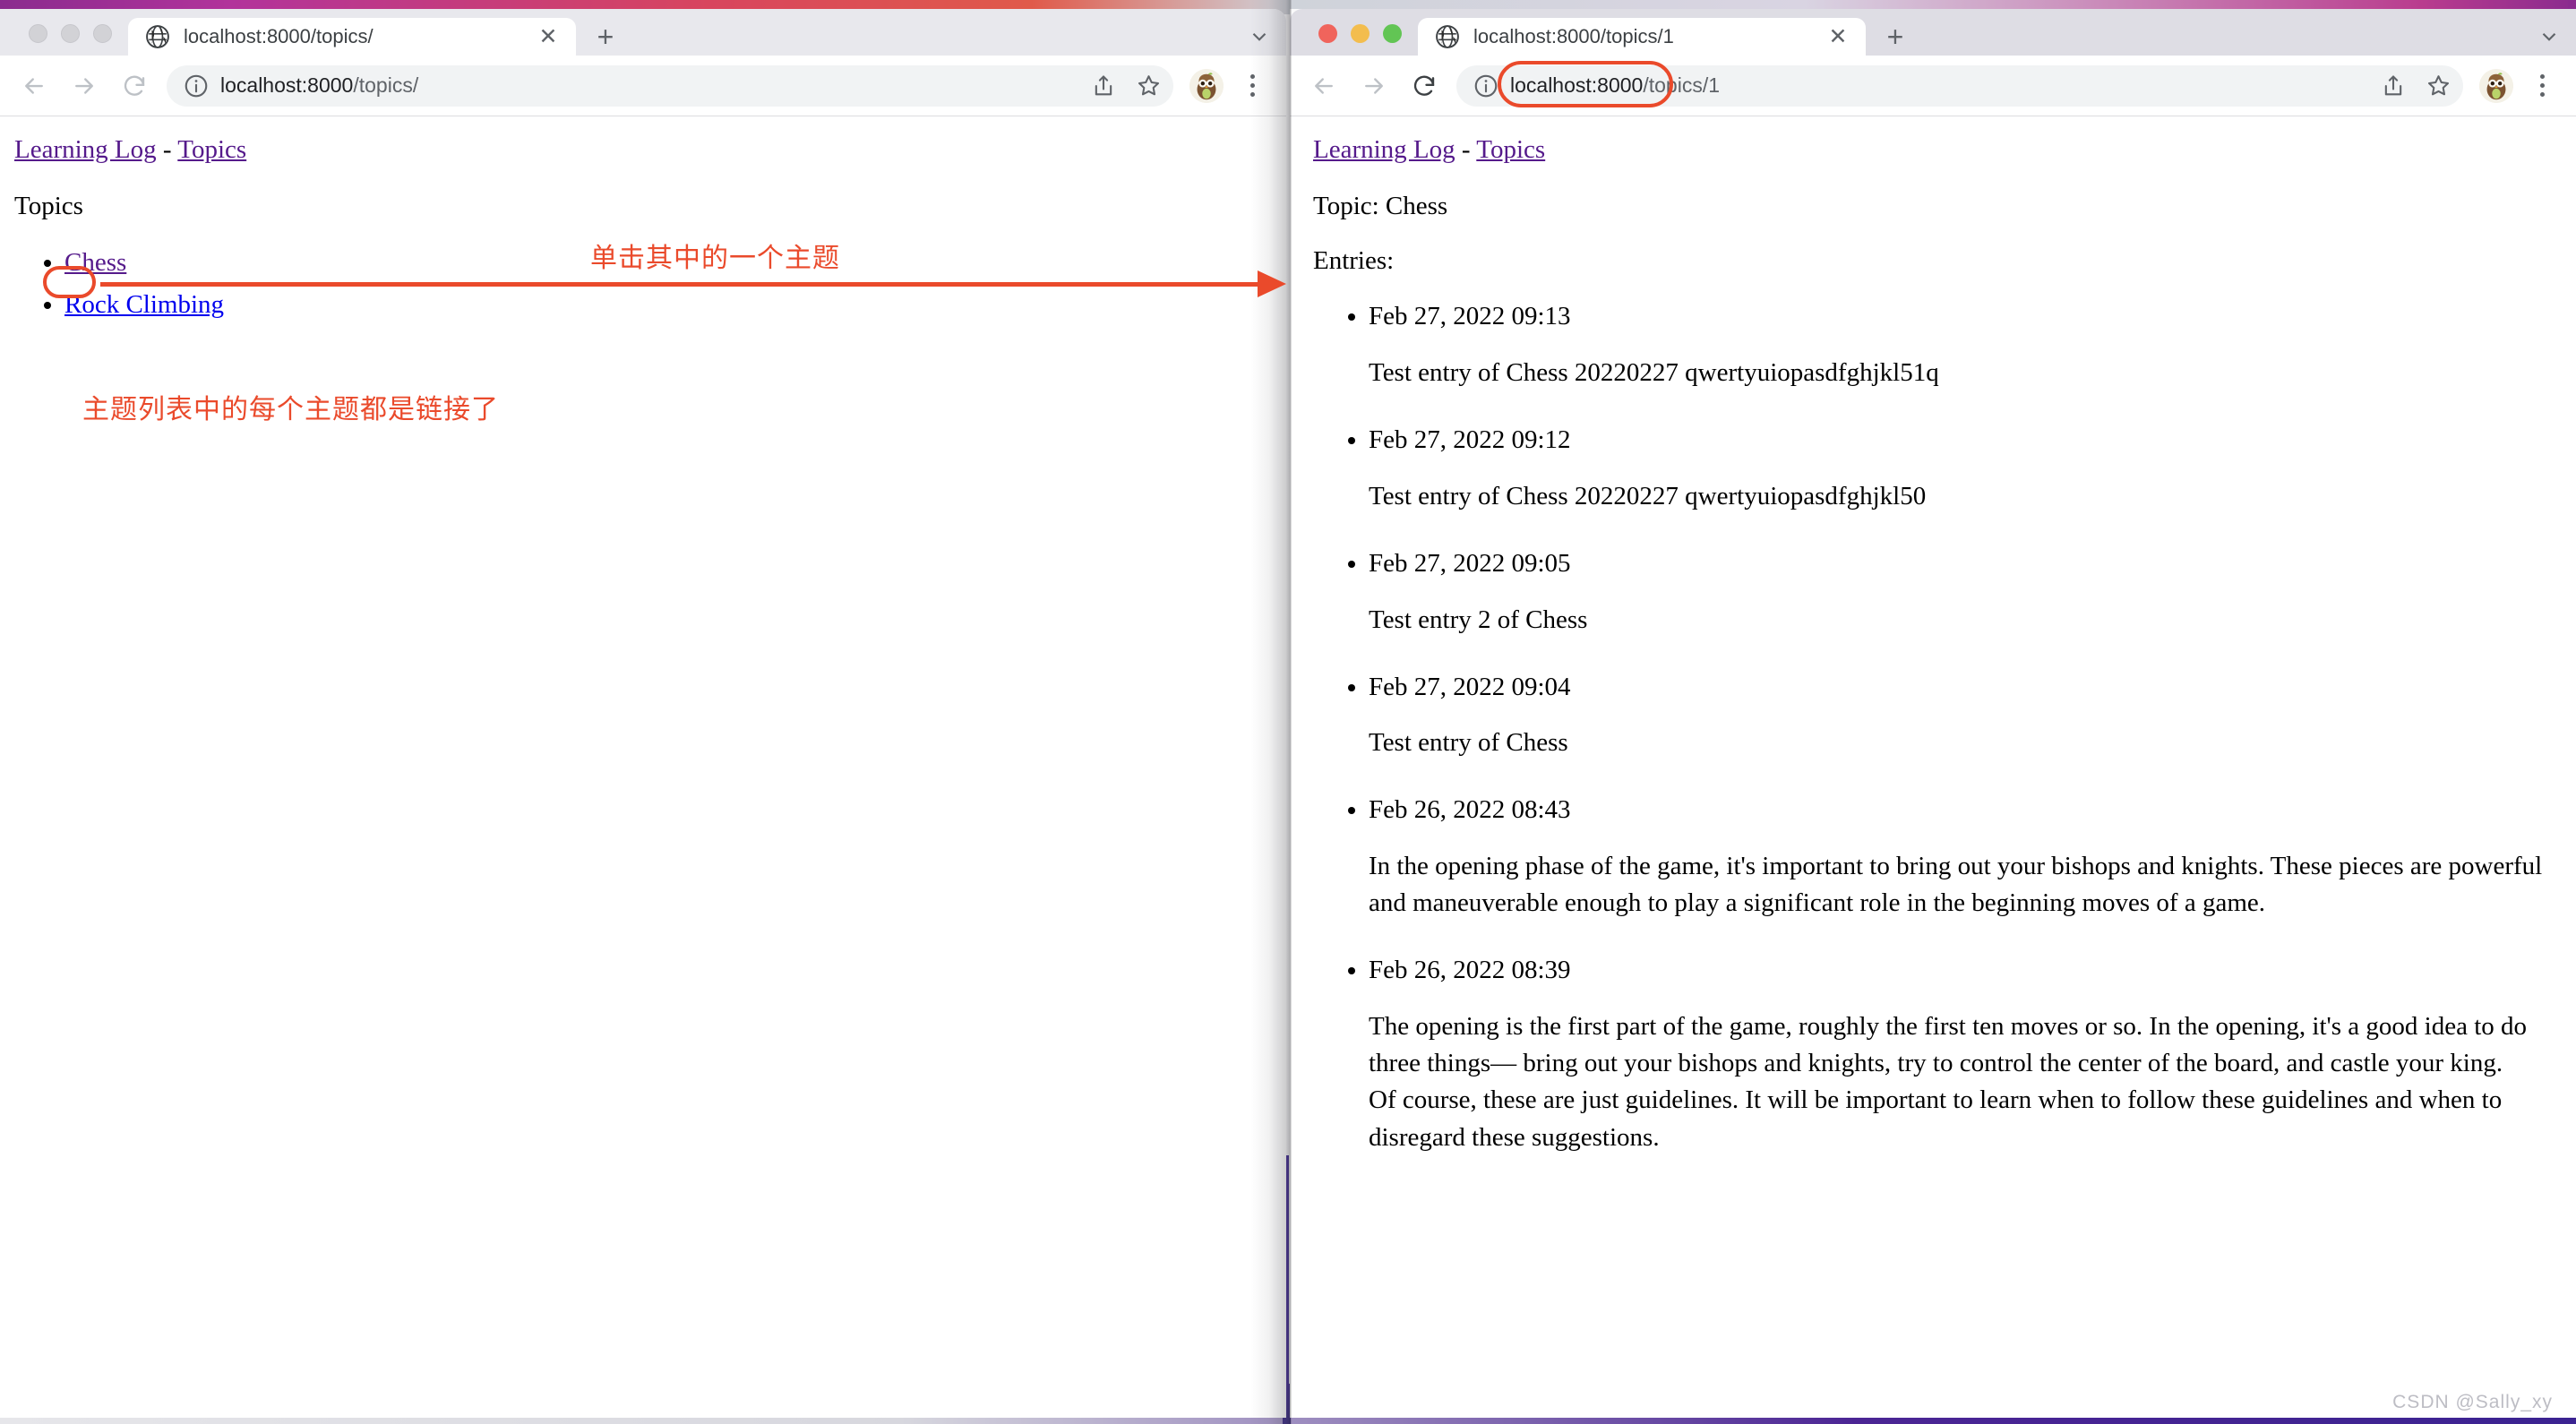  I want to click on url-text-wrapper: localhost:8000/topics/1, so click(1932, 84).